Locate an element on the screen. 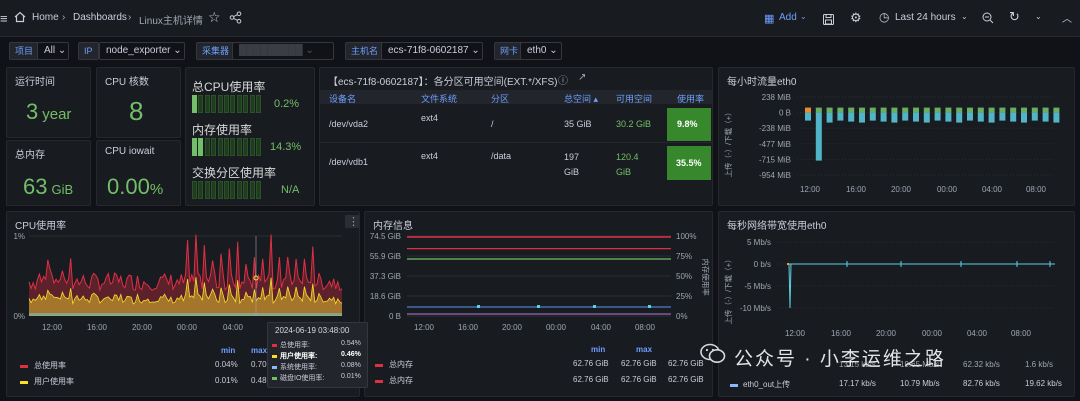 Image resolution: width=1080 pixels, height=401 pixels. variable-select-hostname: ecs-71f8-0602187 ⌄ is located at coordinates (432, 51).